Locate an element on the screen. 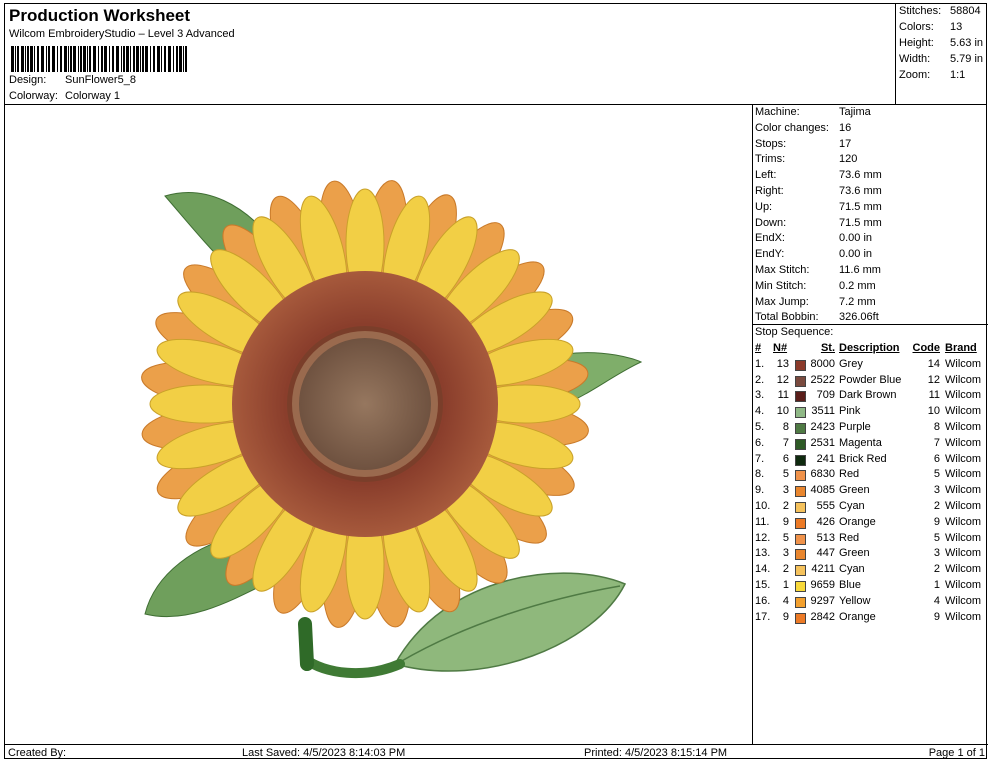 This screenshot has height=762, width=990. stop-index: 17. is located at coordinates (763, 616).